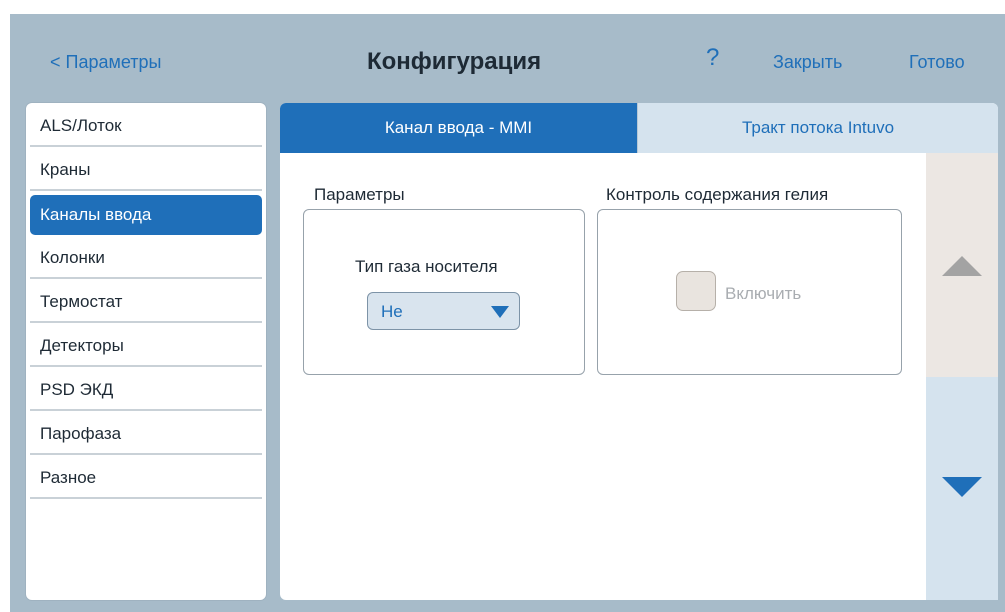 The height and width of the screenshot is (612, 1005). I want to click on close-button: Закрыть, so click(807, 62).